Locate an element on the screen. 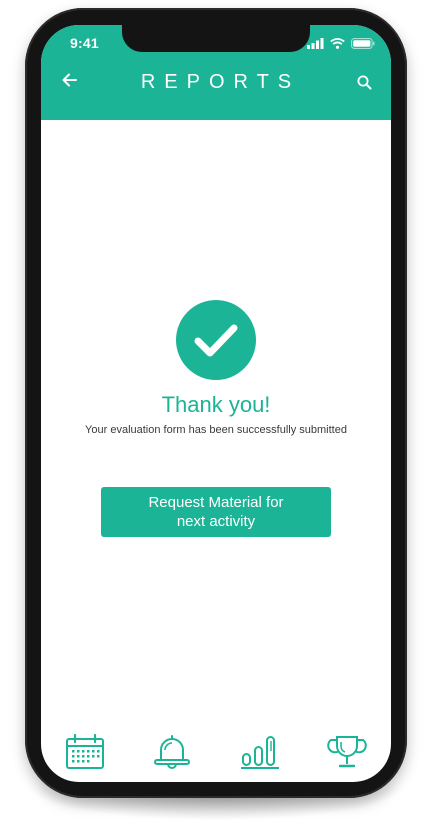 The image size is (431, 838). trophy-icon is located at coordinates (347, 752).